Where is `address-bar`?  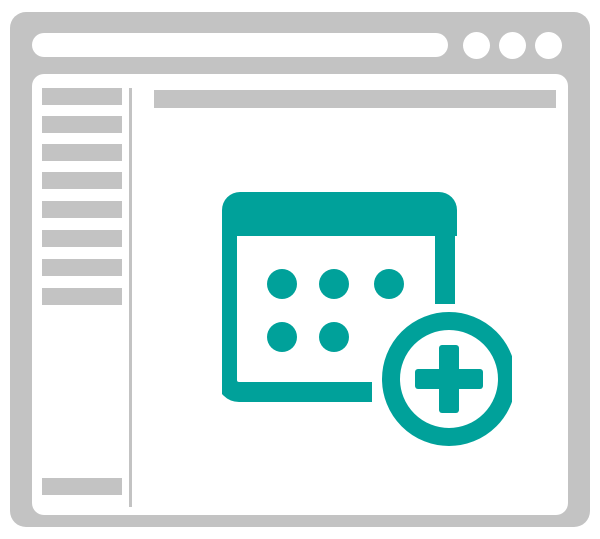 address-bar is located at coordinates (240, 45).